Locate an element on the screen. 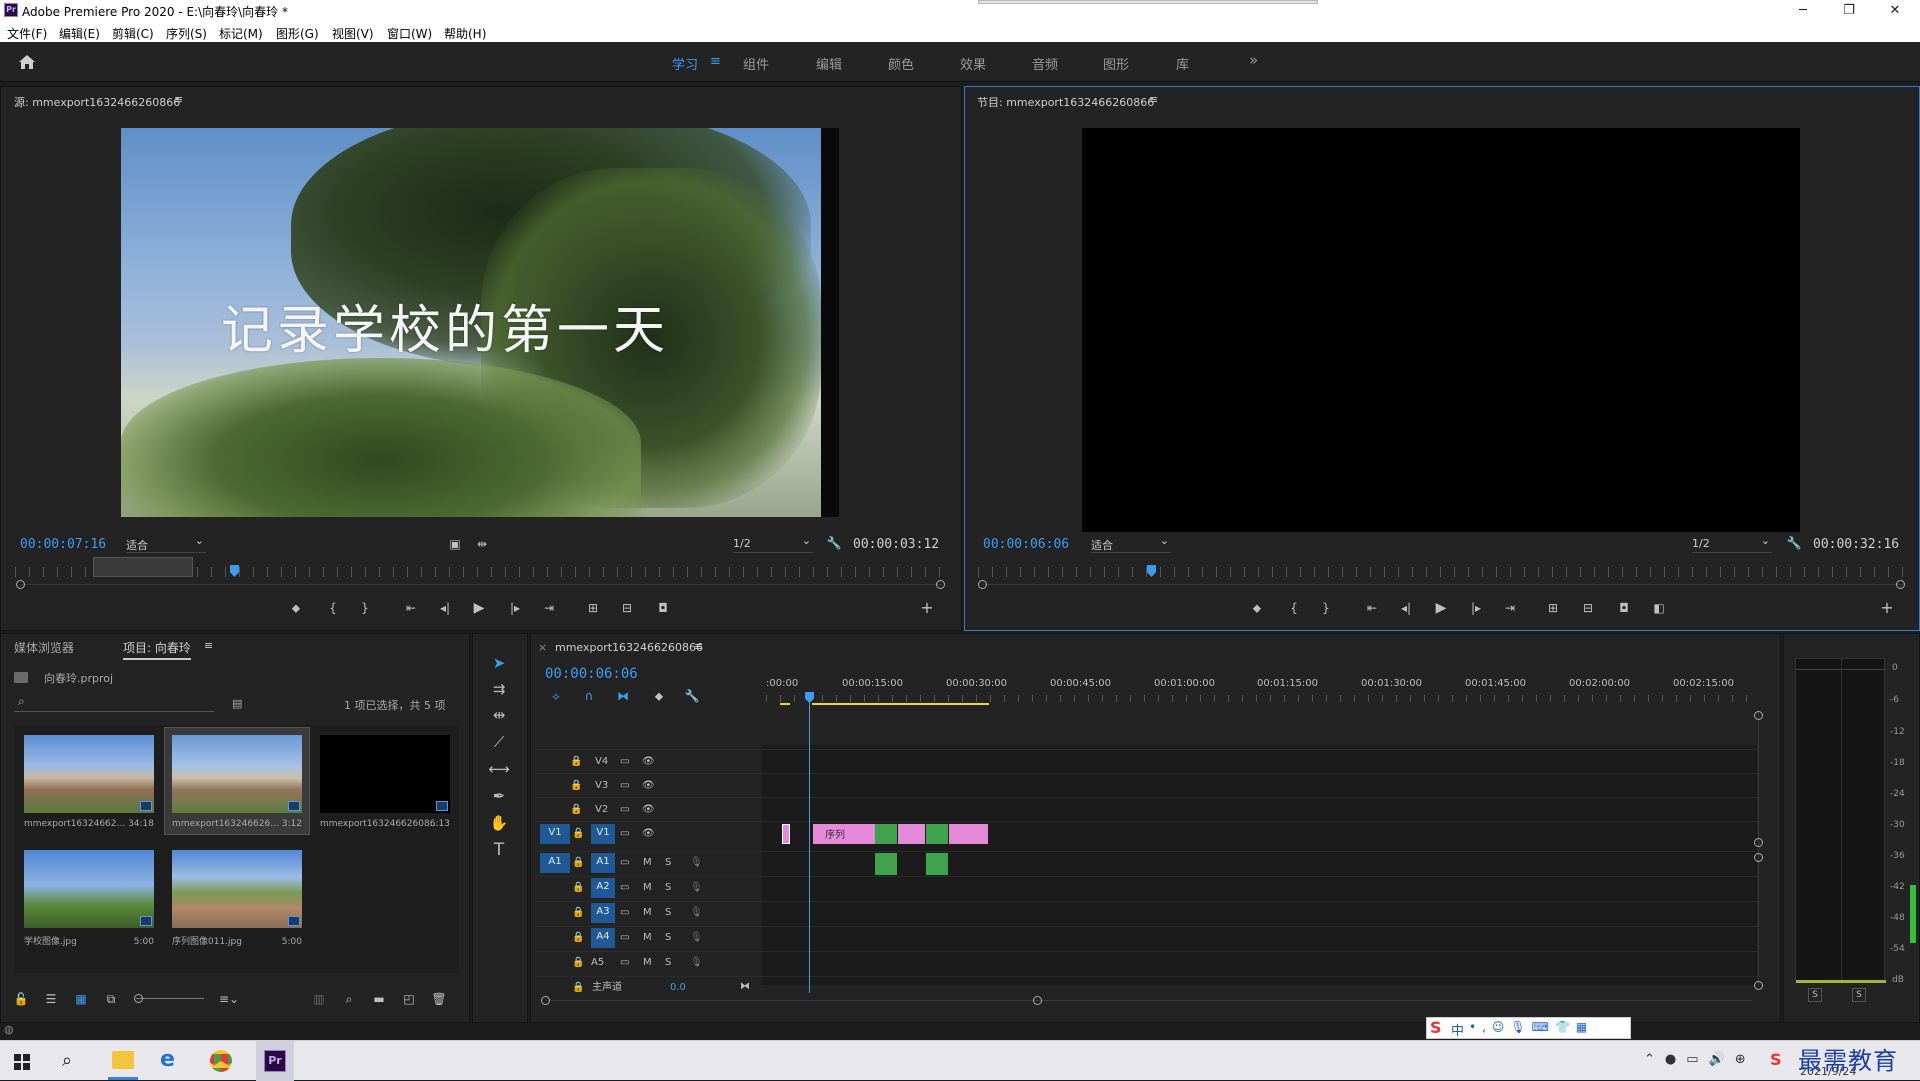 Image resolution: width=1920 pixels, height=1081 pixels. overwrite-icon: ⊟ is located at coordinates (627, 608).